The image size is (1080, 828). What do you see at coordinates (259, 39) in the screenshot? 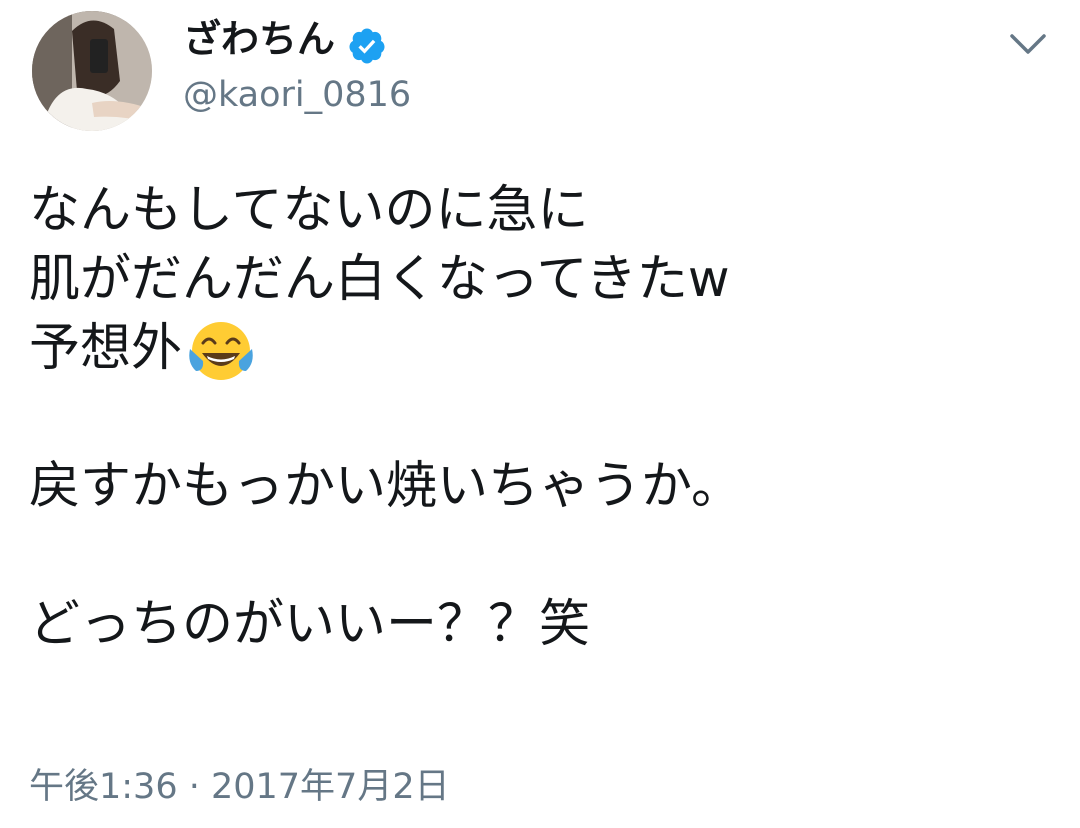
I see `display-name: ざわちん` at bounding box center [259, 39].